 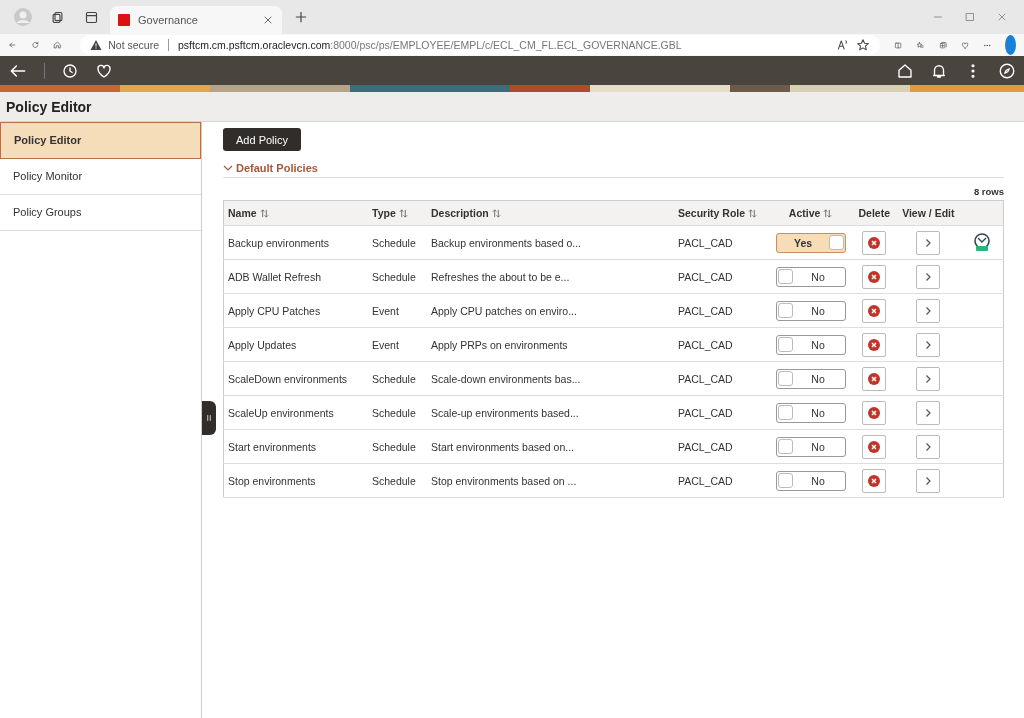 I want to click on add-policy-button: Add Policy, so click(x=262, y=139).